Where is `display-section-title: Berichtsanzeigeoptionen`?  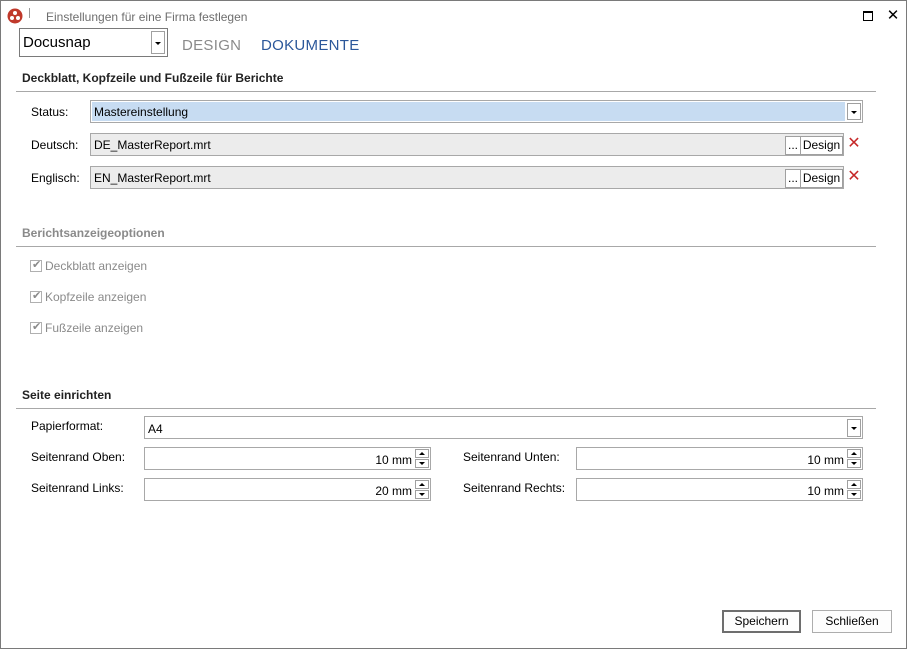 display-section-title: Berichtsanzeigeoptionen is located at coordinates (93, 233).